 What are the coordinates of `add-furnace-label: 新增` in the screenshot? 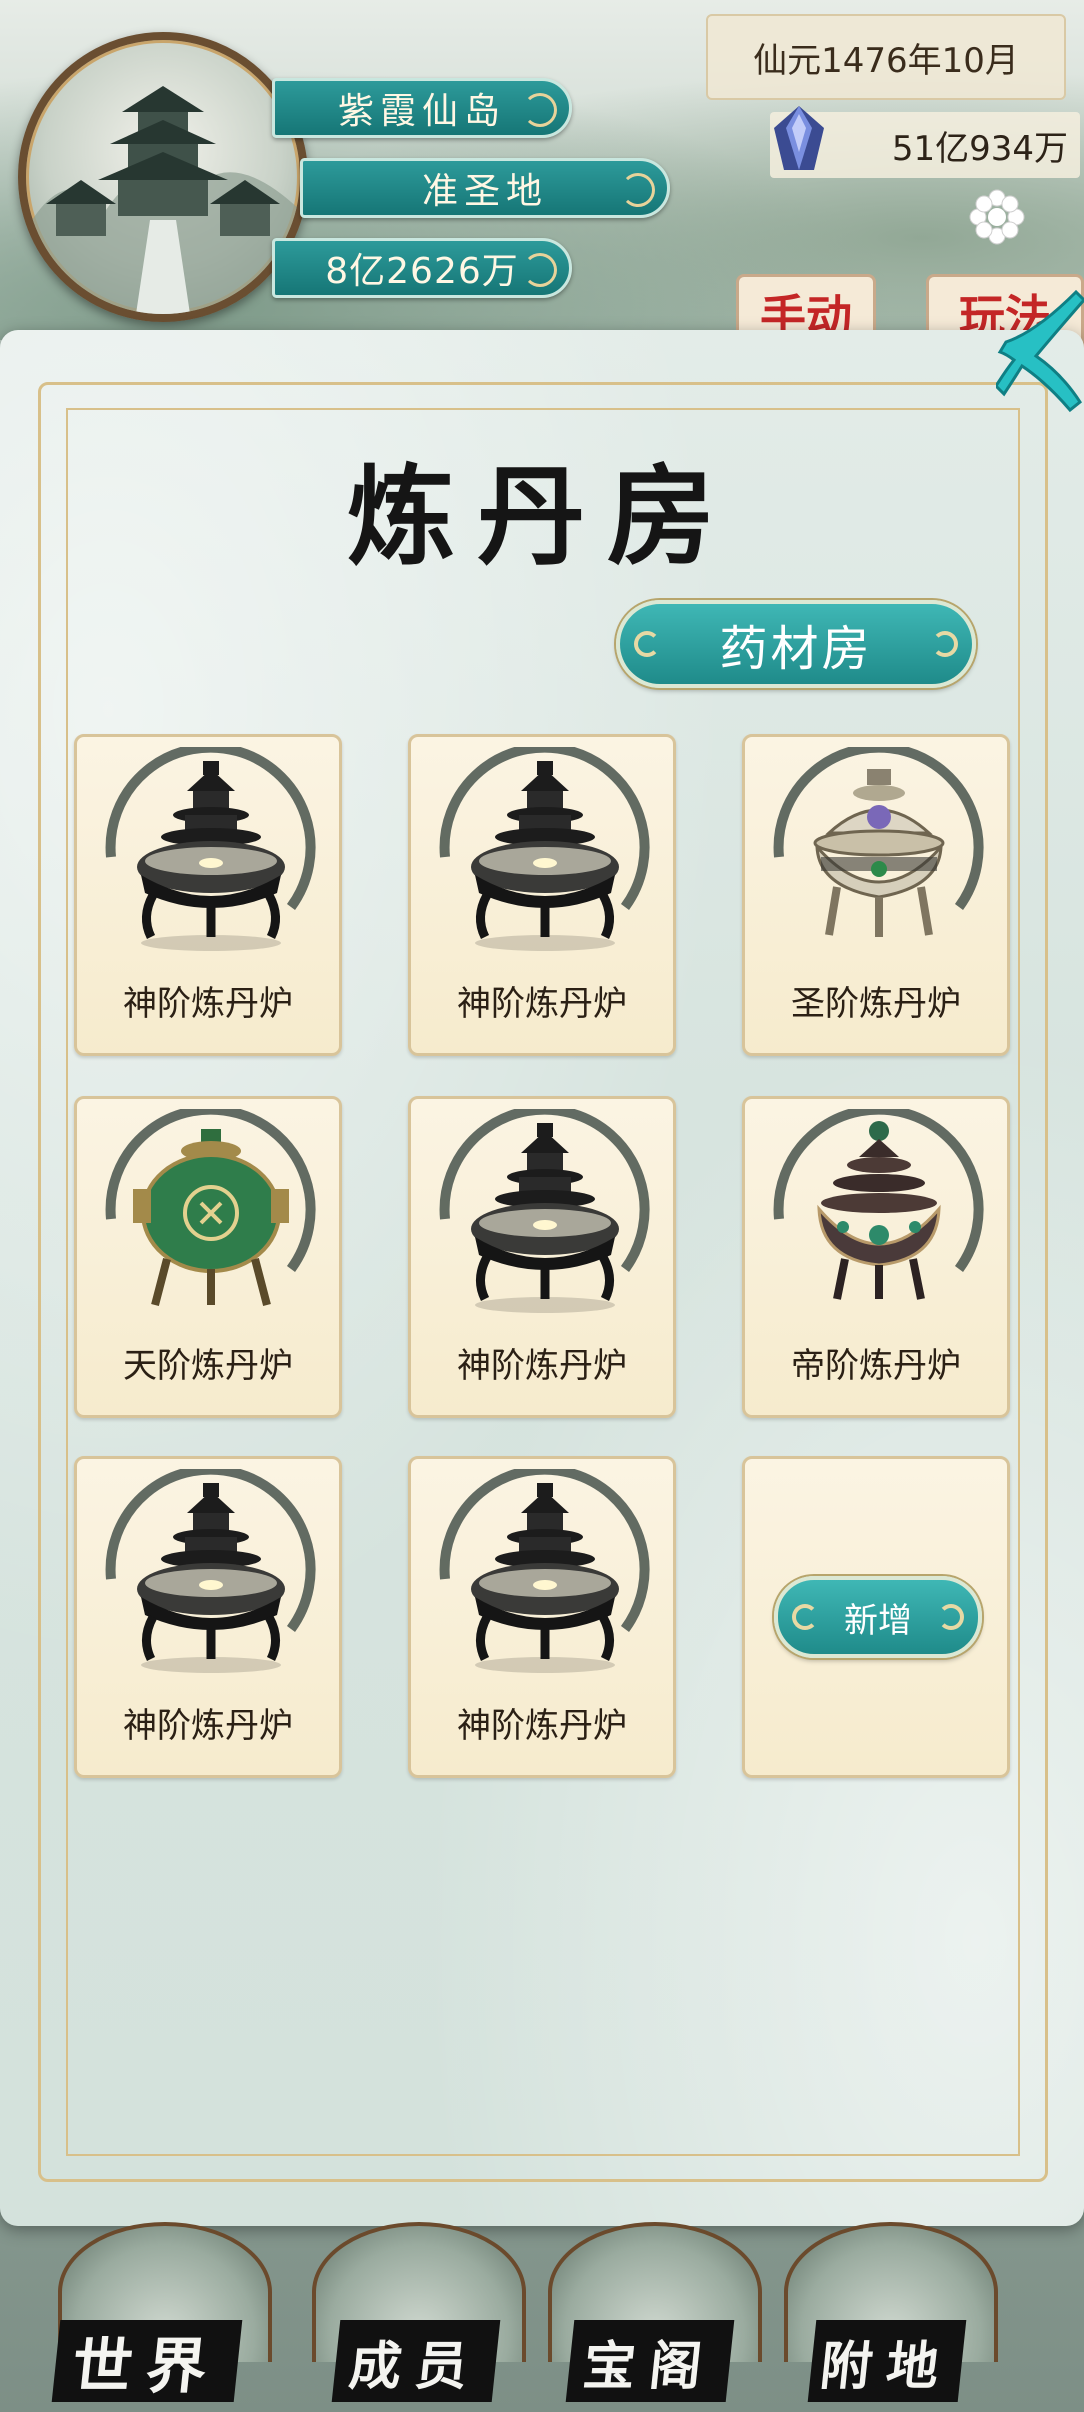 It's located at (878, 1620).